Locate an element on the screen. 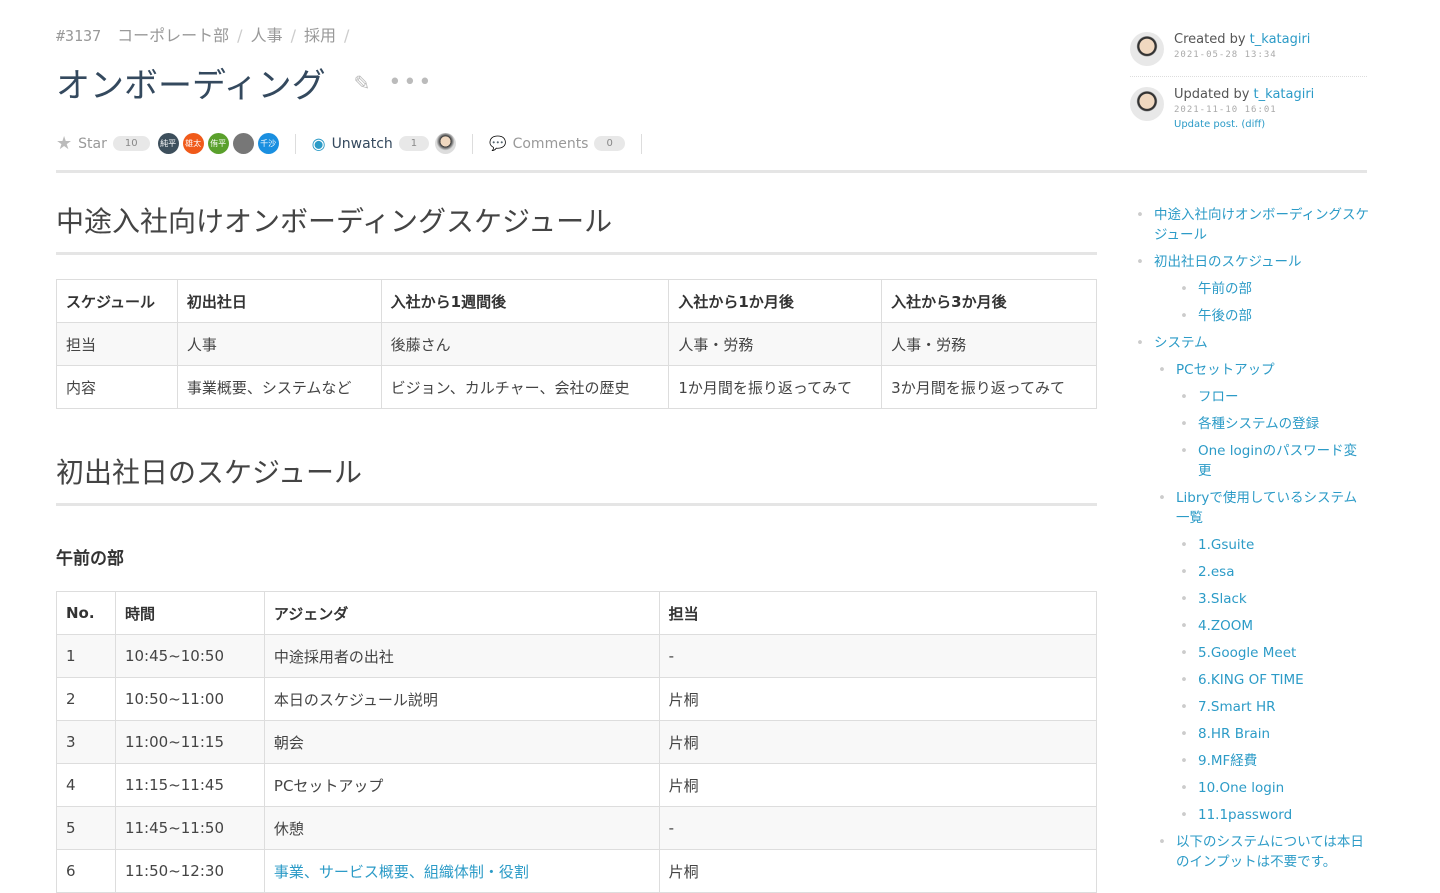  column-header: 初出社日 is located at coordinates (279, 301).